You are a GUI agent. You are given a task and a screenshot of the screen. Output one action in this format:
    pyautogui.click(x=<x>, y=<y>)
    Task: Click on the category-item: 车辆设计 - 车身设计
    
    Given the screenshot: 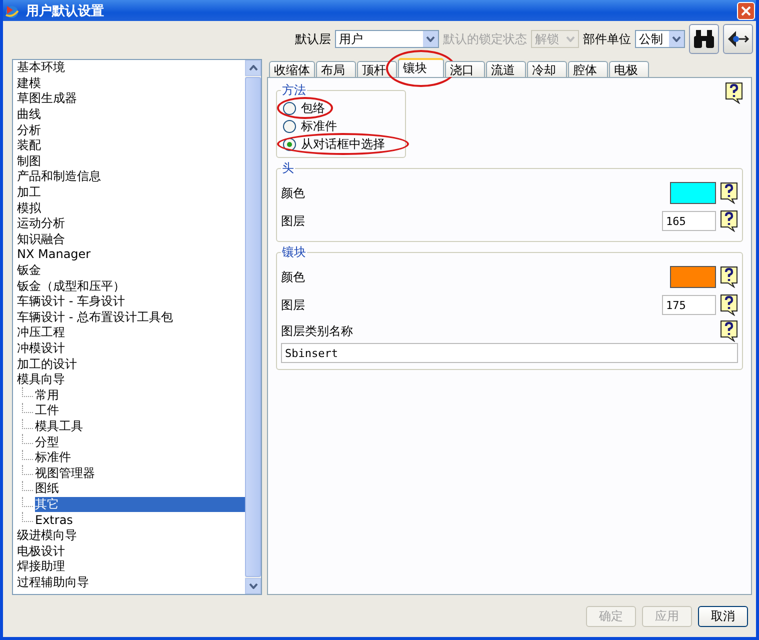 What is the action you would take?
    pyautogui.click(x=72, y=302)
    